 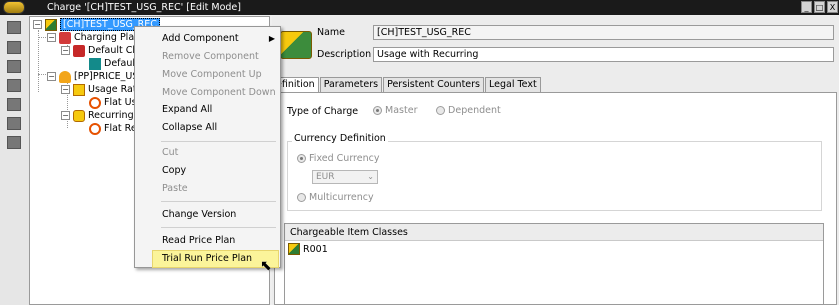 What do you see at coordinates (207, 215) in the screenshot?
I see `menu-item-change-version: Change Version` at bounding box center [207, 215].